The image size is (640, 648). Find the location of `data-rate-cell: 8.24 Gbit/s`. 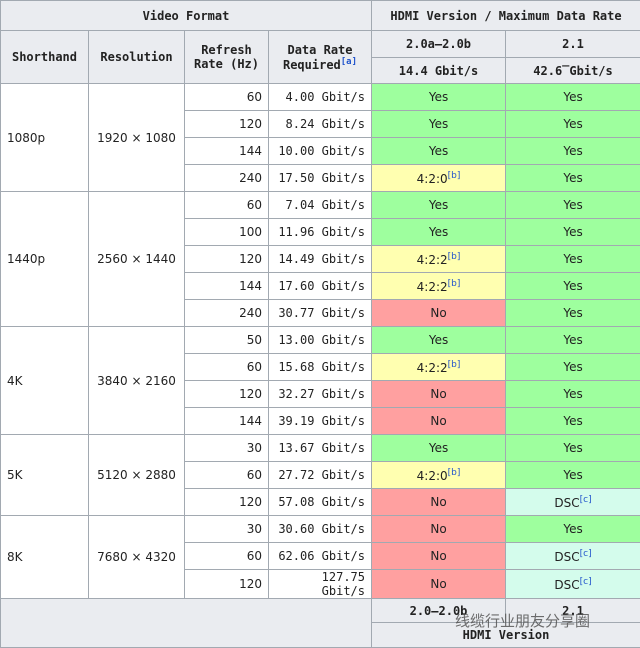

data-rate-cell: 8.24 Gbit/s is located at coordinates (320, 124).